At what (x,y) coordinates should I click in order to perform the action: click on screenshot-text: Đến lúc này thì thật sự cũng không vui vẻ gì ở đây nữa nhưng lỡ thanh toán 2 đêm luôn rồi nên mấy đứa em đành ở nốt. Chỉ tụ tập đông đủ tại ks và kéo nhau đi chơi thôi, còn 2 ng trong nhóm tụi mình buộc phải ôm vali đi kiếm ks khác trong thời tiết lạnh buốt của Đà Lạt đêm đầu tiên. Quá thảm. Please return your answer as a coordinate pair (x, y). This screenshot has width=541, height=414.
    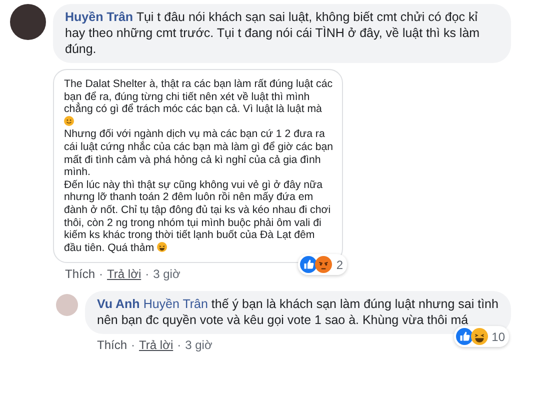
    Looking at the image, I should click on (198, 216).